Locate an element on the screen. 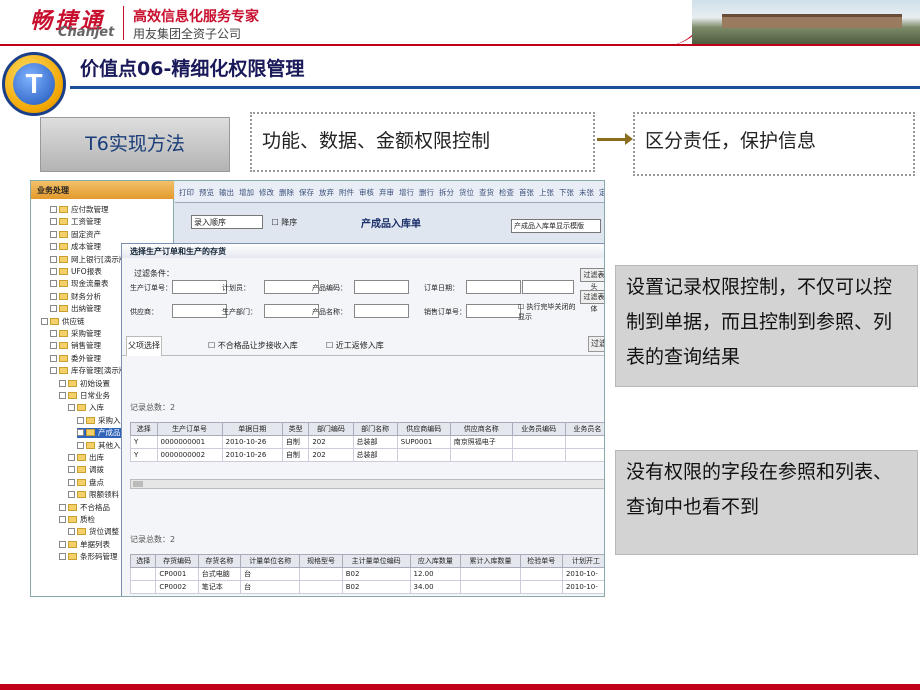 This screenshot has width=920, height=690. order-date-to-input is located at coordinates (548, 287).